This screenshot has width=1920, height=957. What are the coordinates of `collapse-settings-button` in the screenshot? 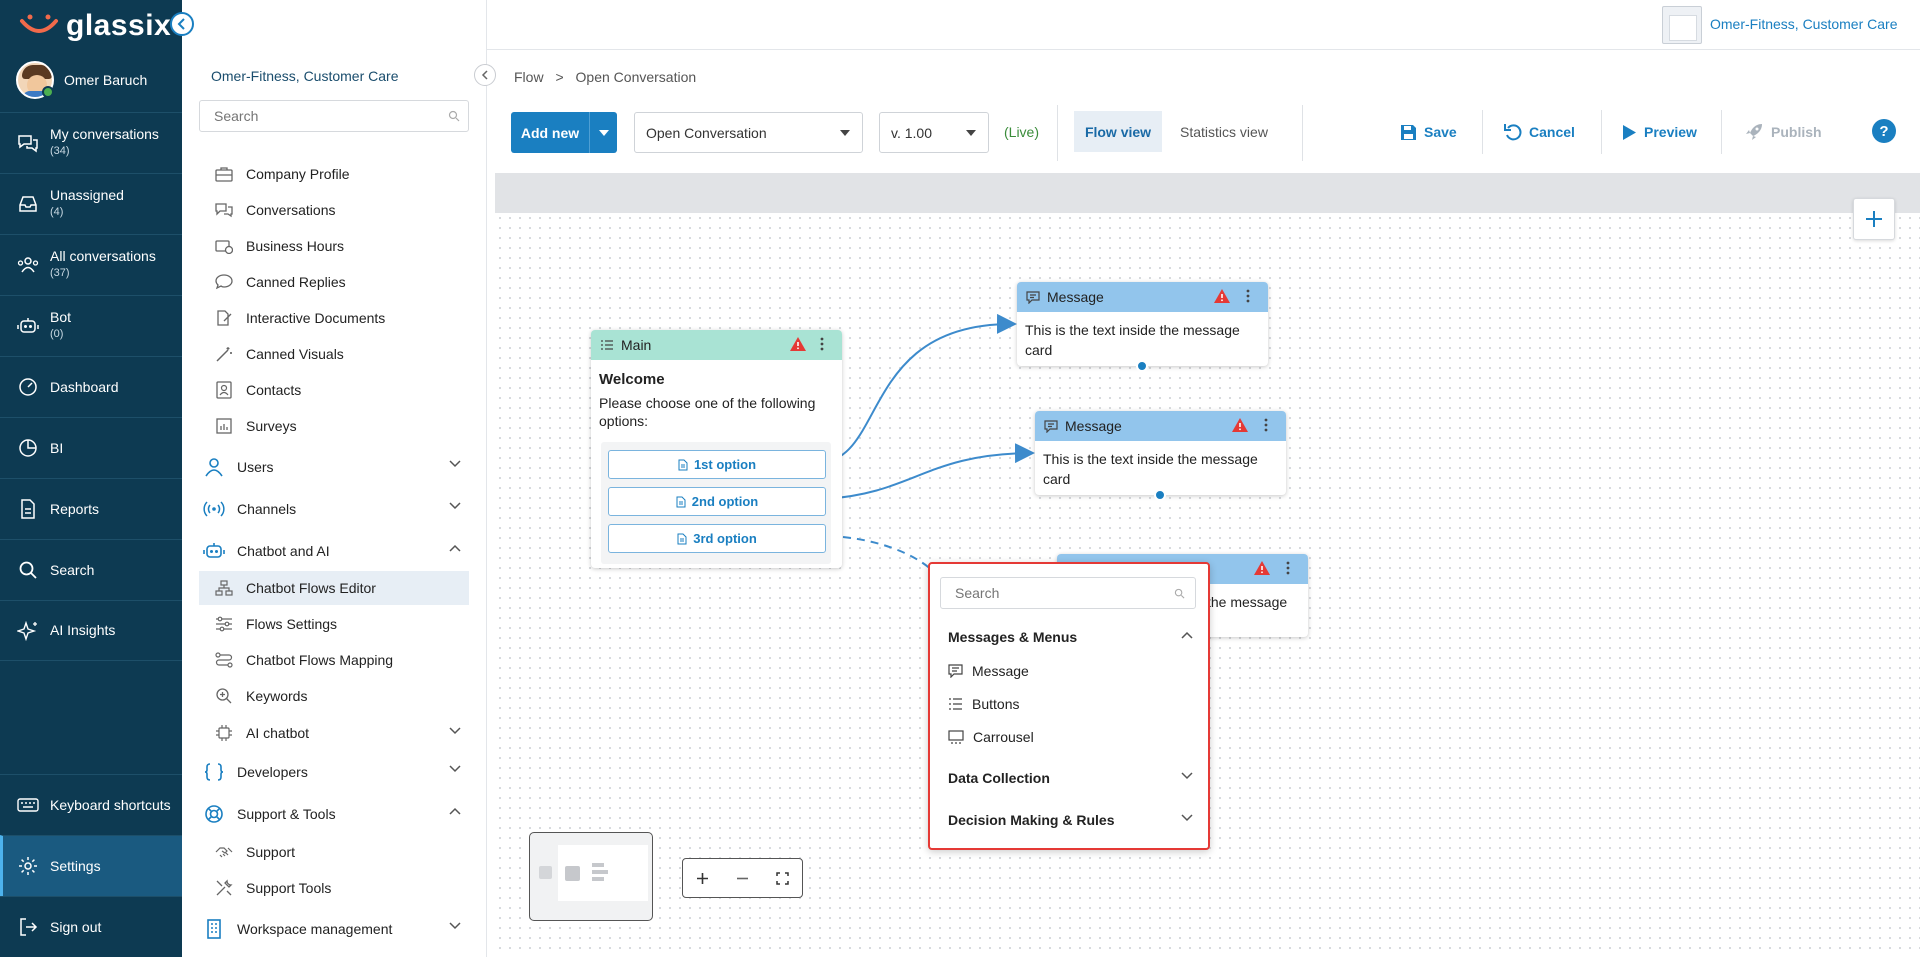 It's located at (485, 75).